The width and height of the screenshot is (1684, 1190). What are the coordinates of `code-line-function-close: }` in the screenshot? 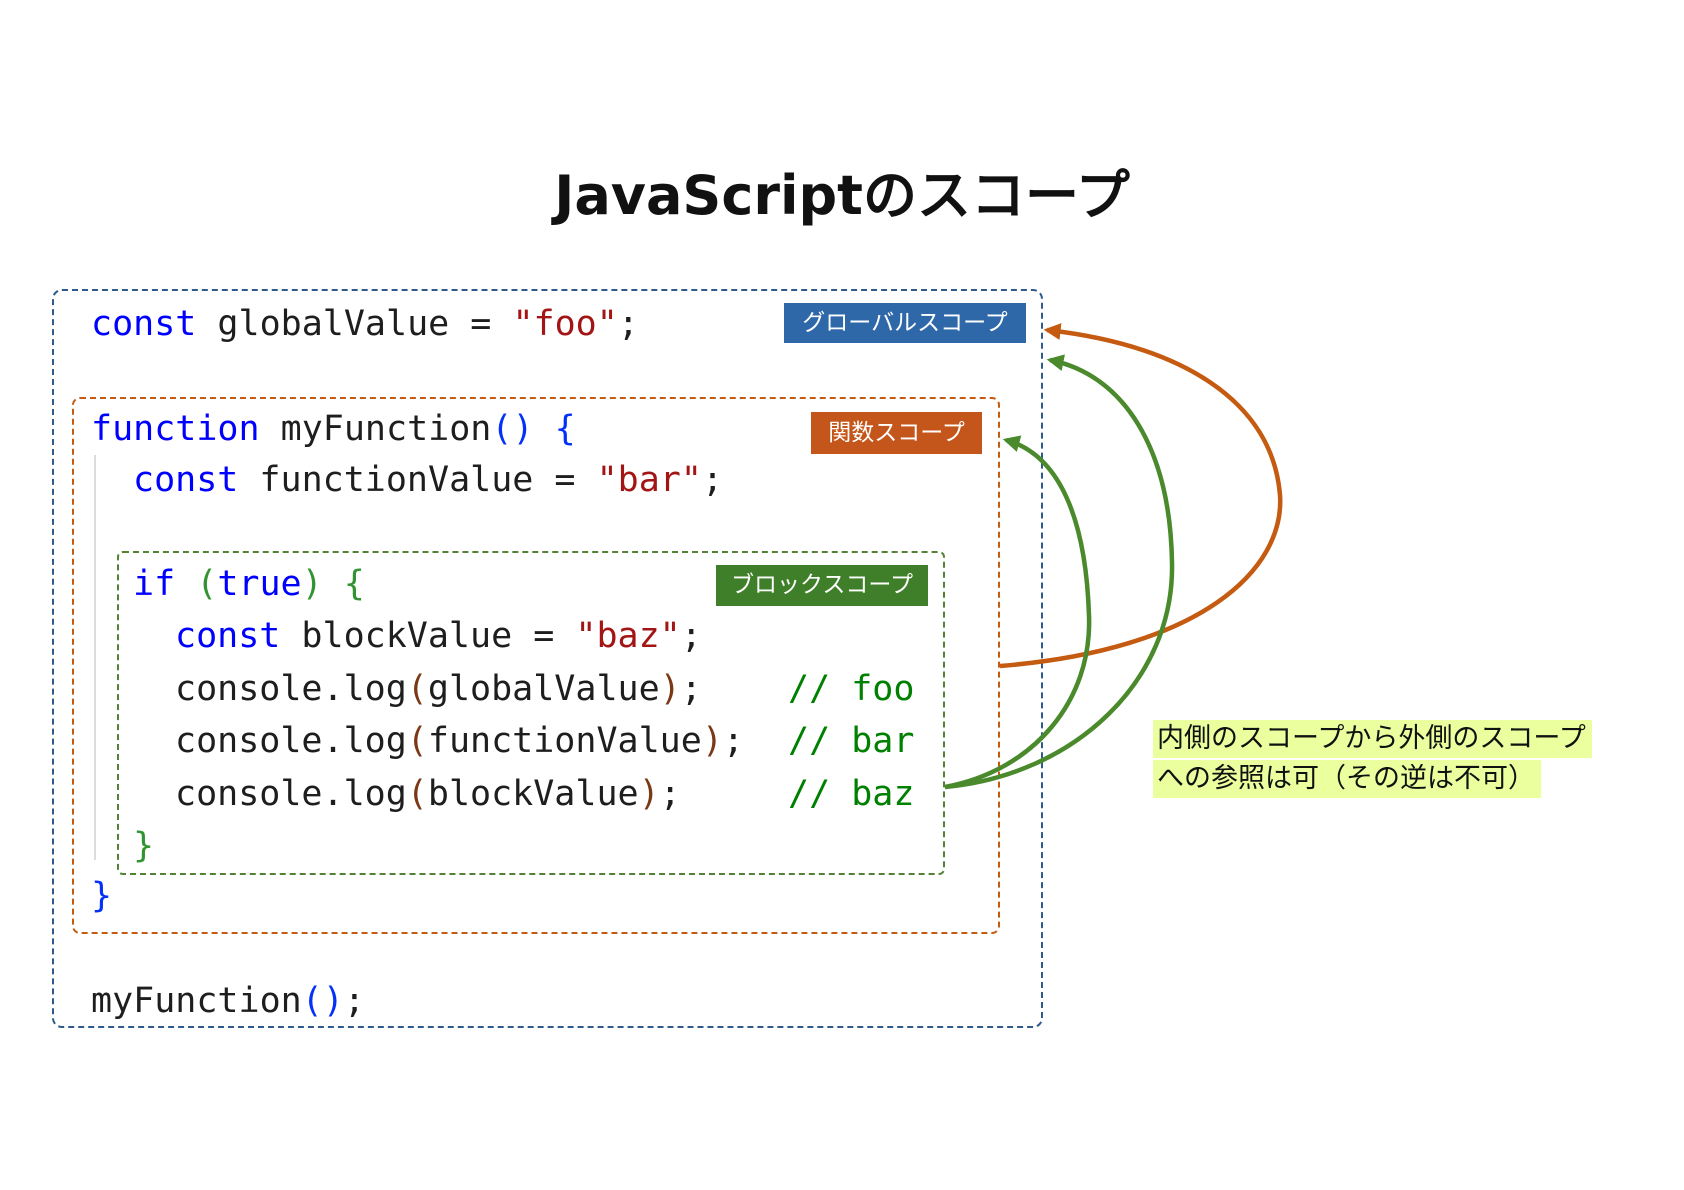 It's located at (101, 896).